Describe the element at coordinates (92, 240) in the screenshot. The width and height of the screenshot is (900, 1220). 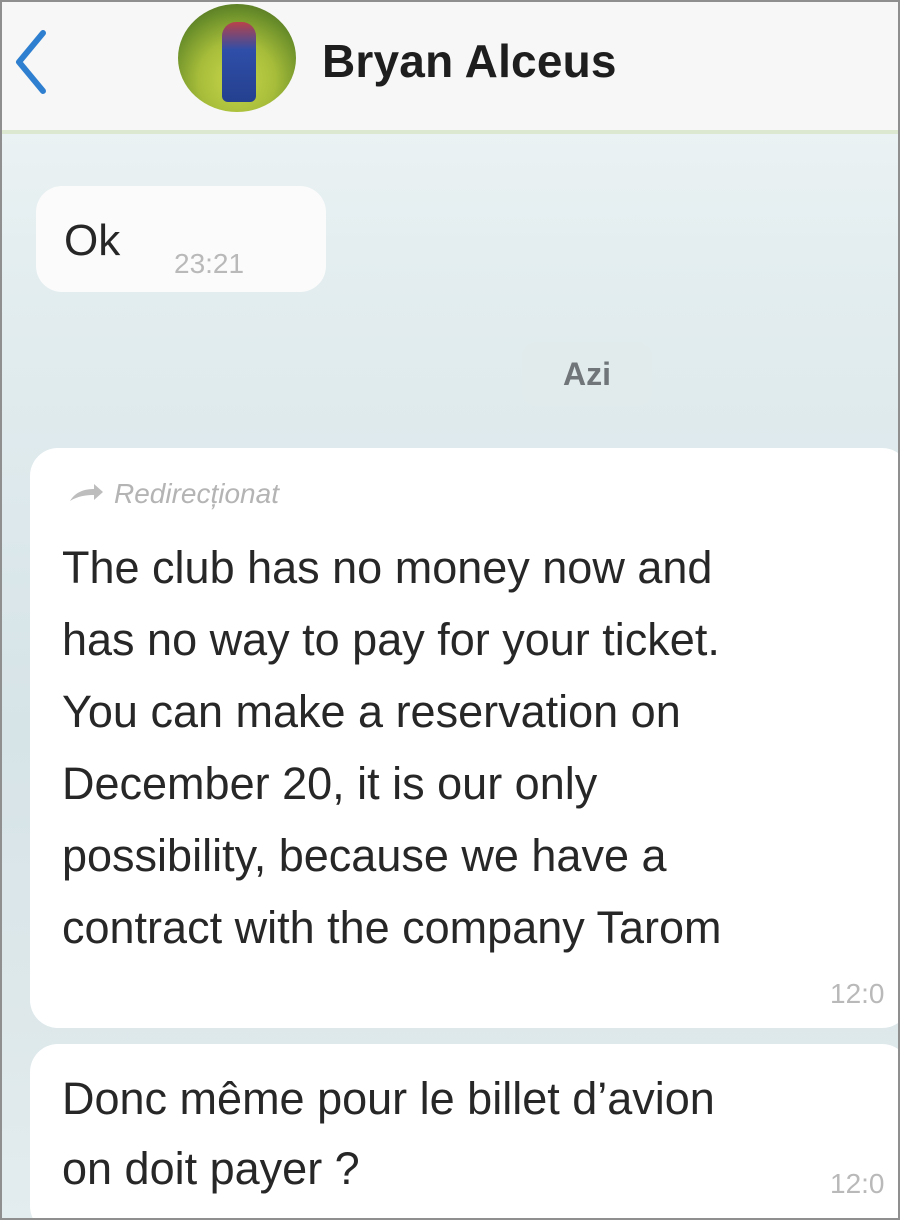
I see `message-text: Ok` at that location.